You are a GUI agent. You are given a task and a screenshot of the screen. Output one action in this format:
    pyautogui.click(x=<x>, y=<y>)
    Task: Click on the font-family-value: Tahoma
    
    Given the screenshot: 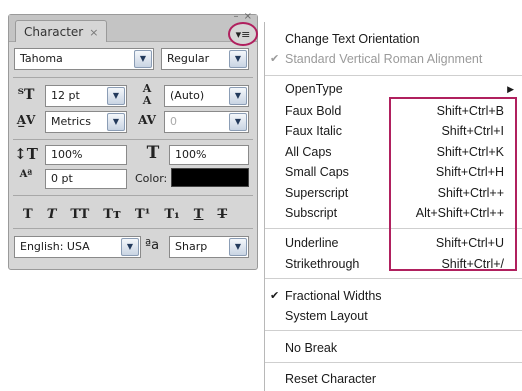 What is the action you would take?
    pyautogui.click(x=41, y=58)
    